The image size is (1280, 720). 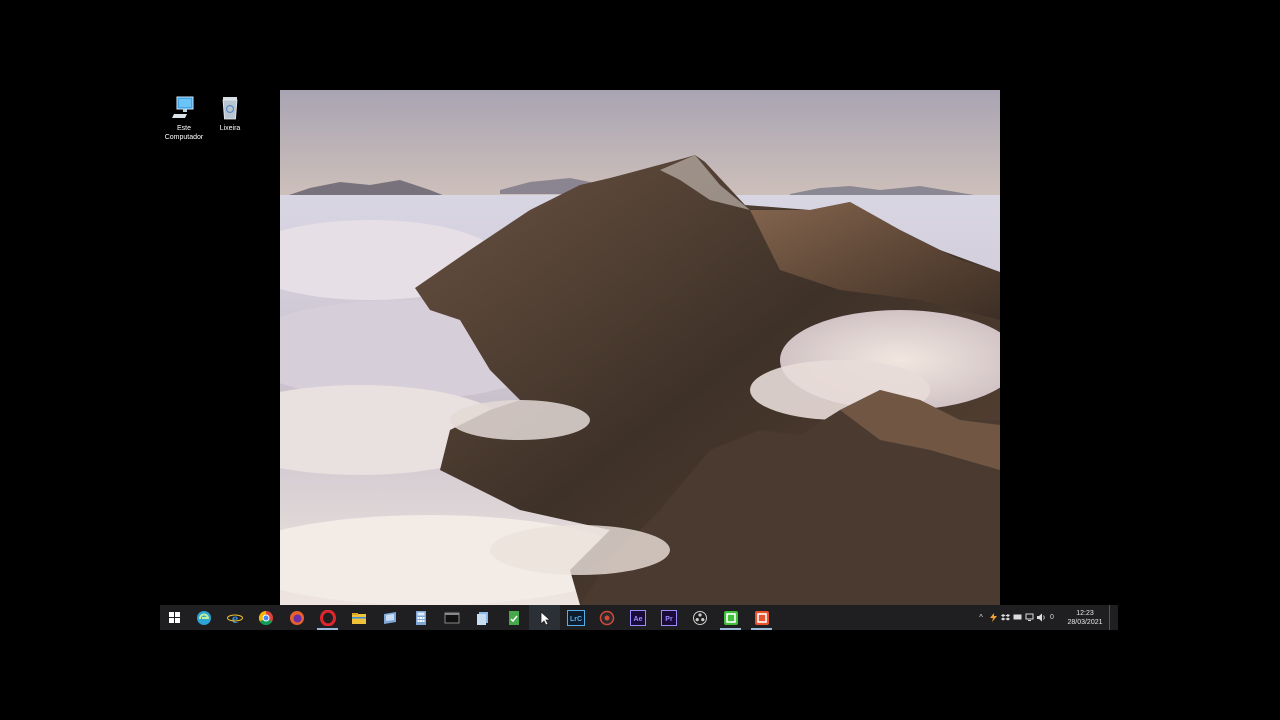 I want to click on lrc-icon: LrC, so click(x=575, y=617).